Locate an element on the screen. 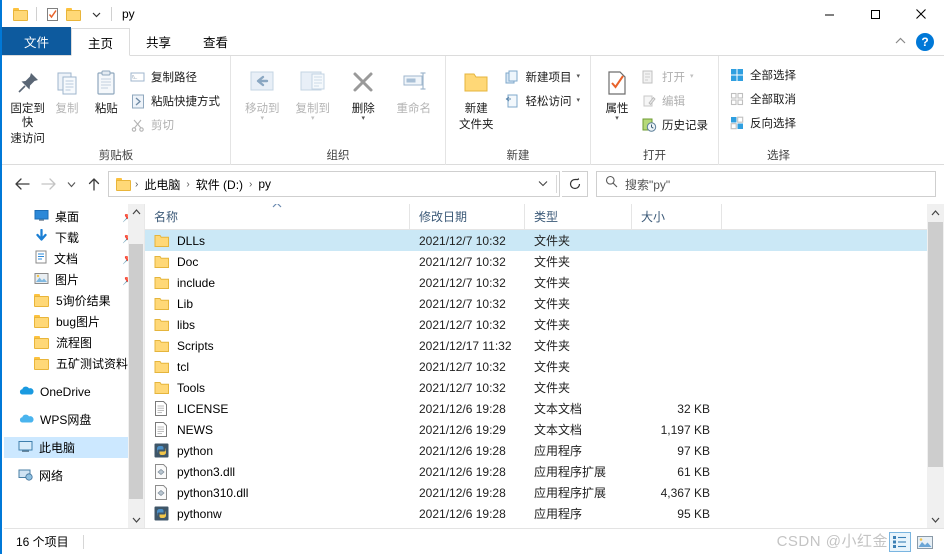 This screenshot has height=554, width=944. table-row: Tools 2021/12/7 10:32 文件夹 is located at coordinates (544, 387).